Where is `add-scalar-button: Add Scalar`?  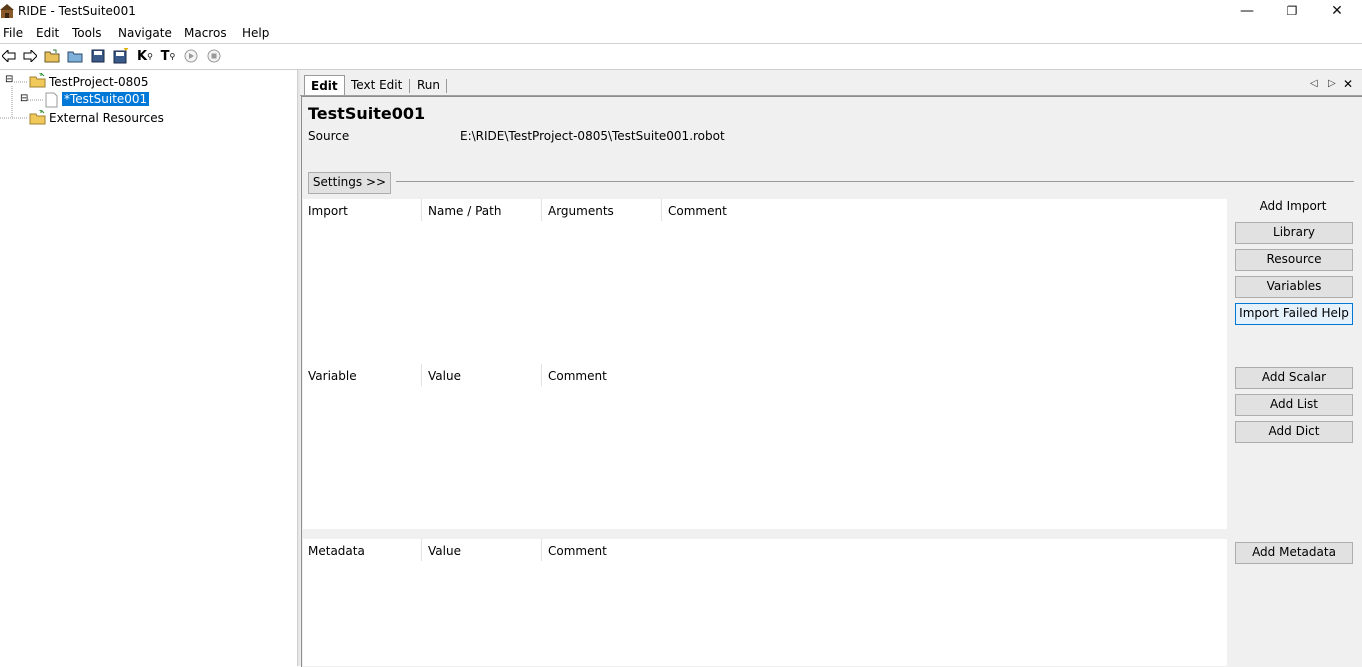 add-scalar-button: Add Scalar is located at coordinates (1294, 378).